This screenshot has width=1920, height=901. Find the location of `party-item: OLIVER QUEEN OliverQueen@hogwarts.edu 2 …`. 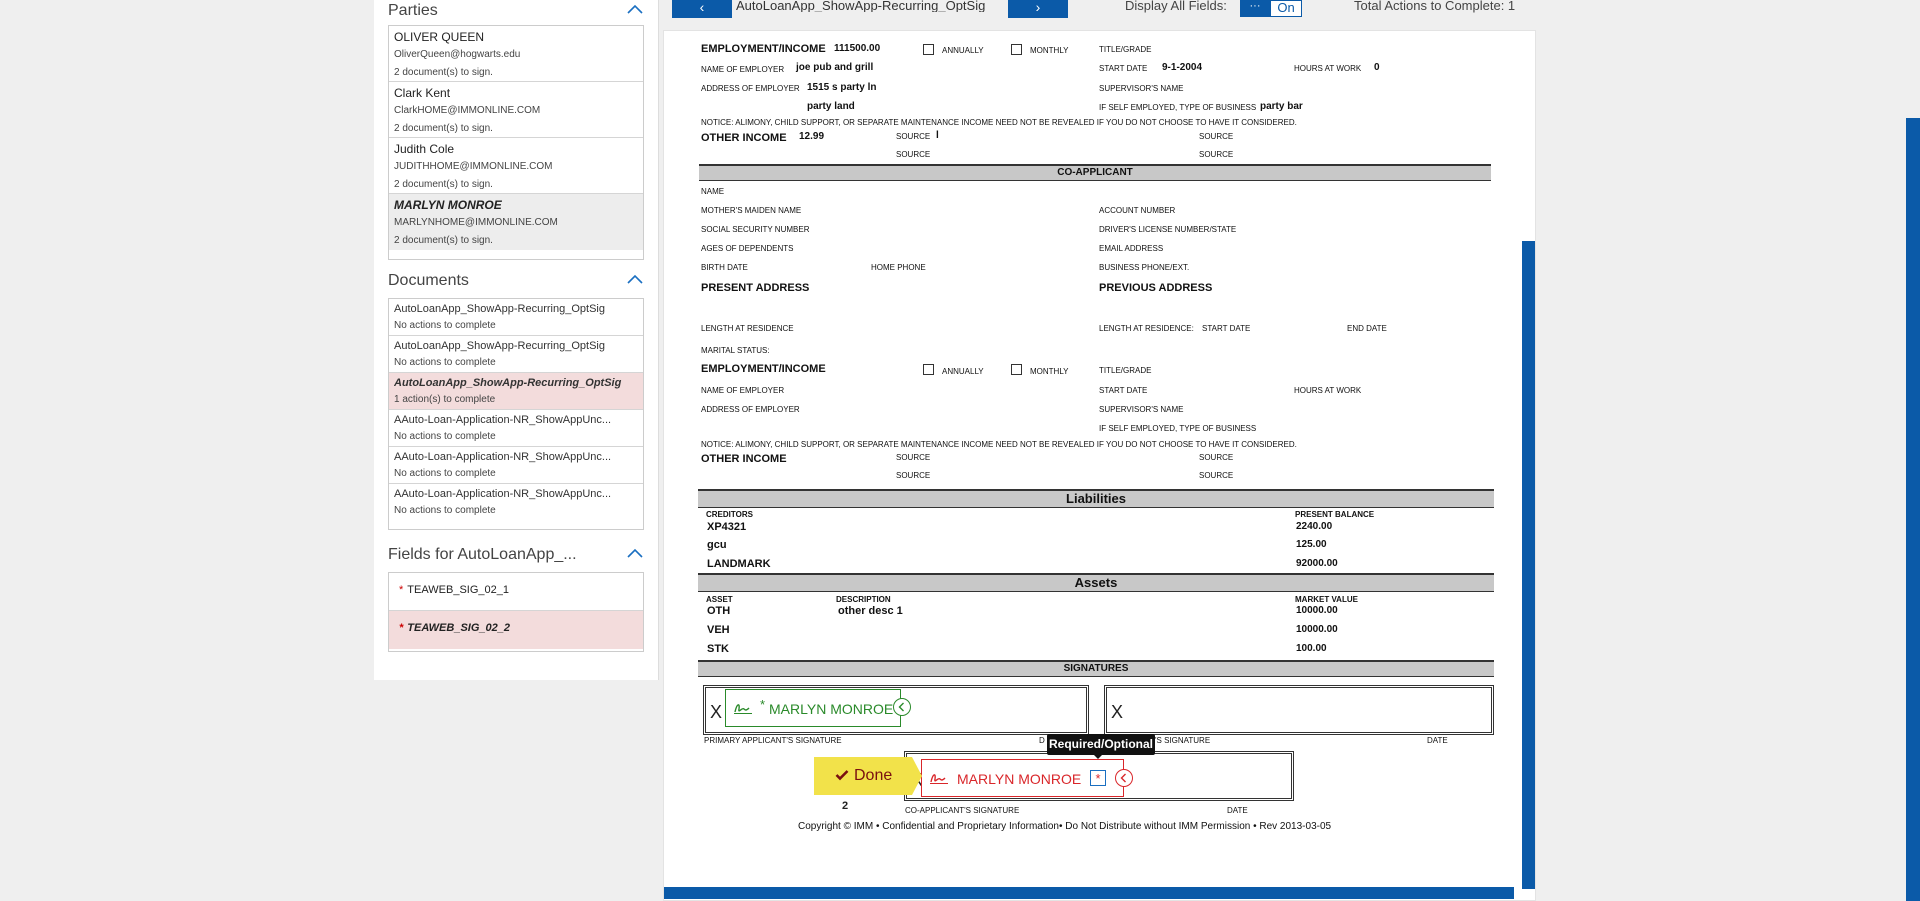

party-item: OLIVER QUEEN OliverQueen@hogwarts.edu 2 … is located at coordinates (516, 54).